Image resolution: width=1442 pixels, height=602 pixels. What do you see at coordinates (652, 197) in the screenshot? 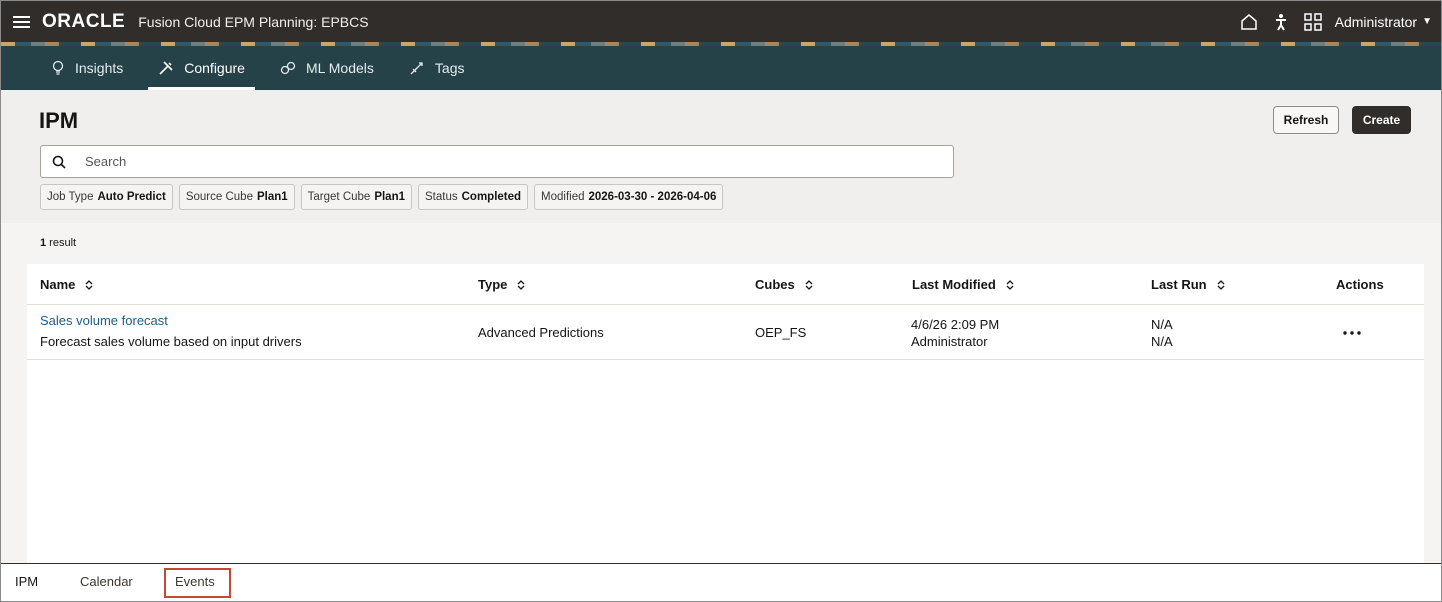
I see `chip-value: 2026-03-30 - 2026-04-06` at bounding box center [652, 197].